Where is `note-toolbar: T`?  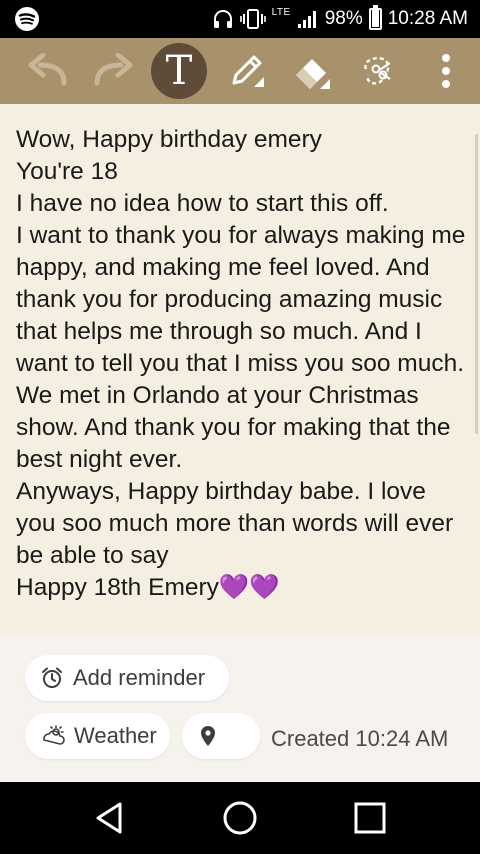 note-toolbar: T is located at coordinates (240, 71).